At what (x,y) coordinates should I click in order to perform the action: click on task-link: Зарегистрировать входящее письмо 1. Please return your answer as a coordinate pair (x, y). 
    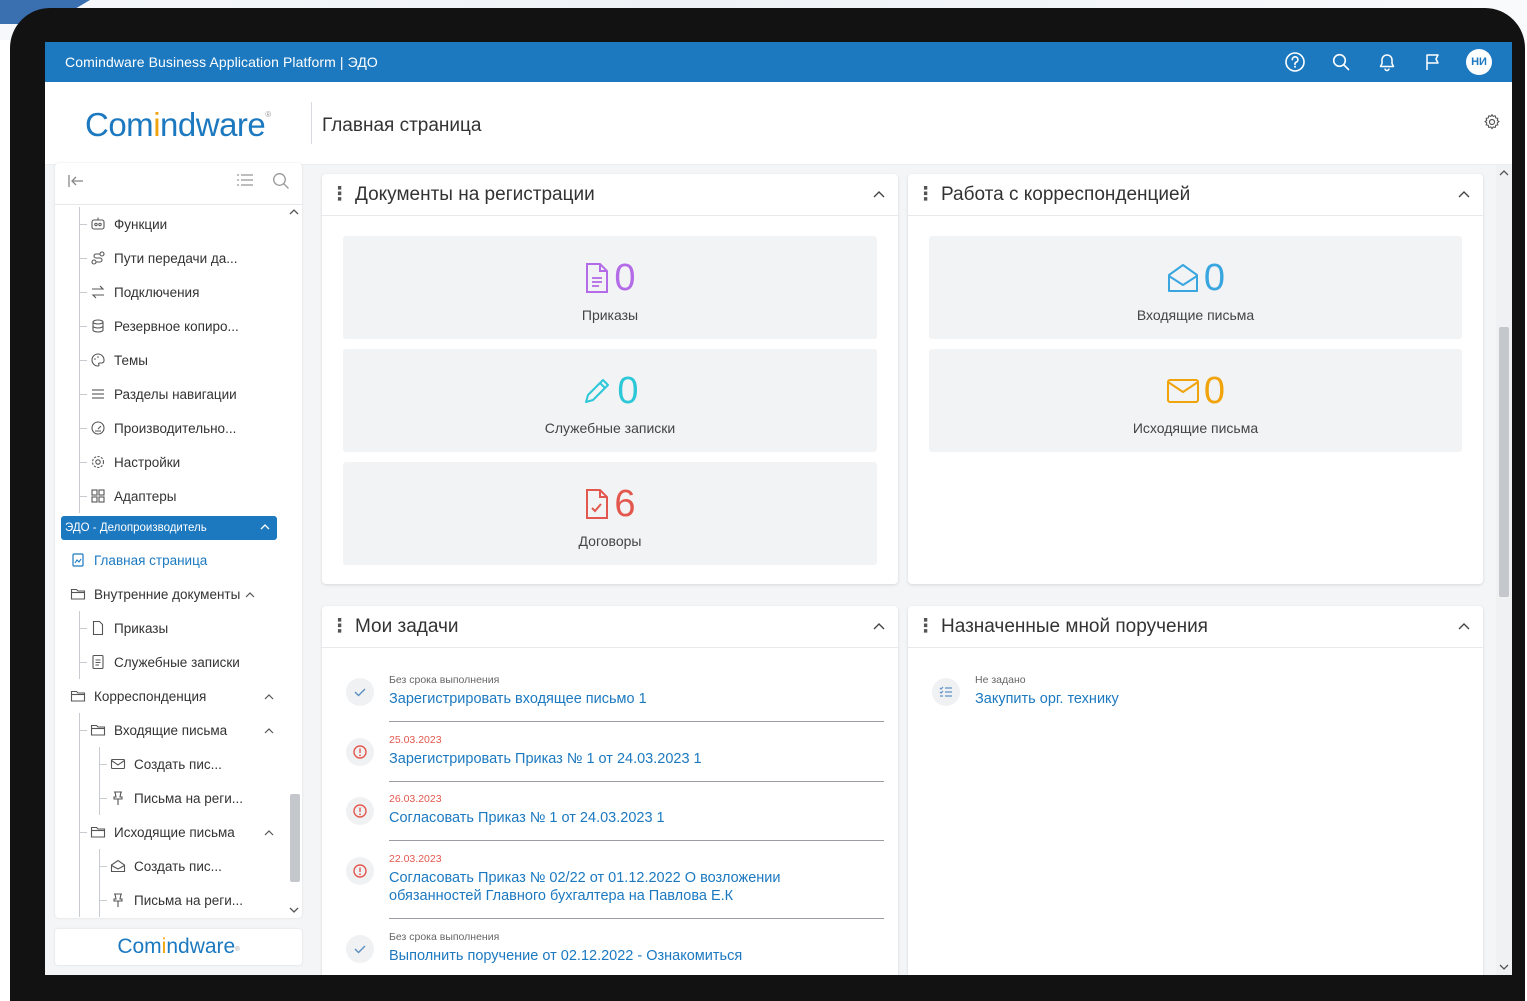
    Looking at the image, I should click on (629, 699).